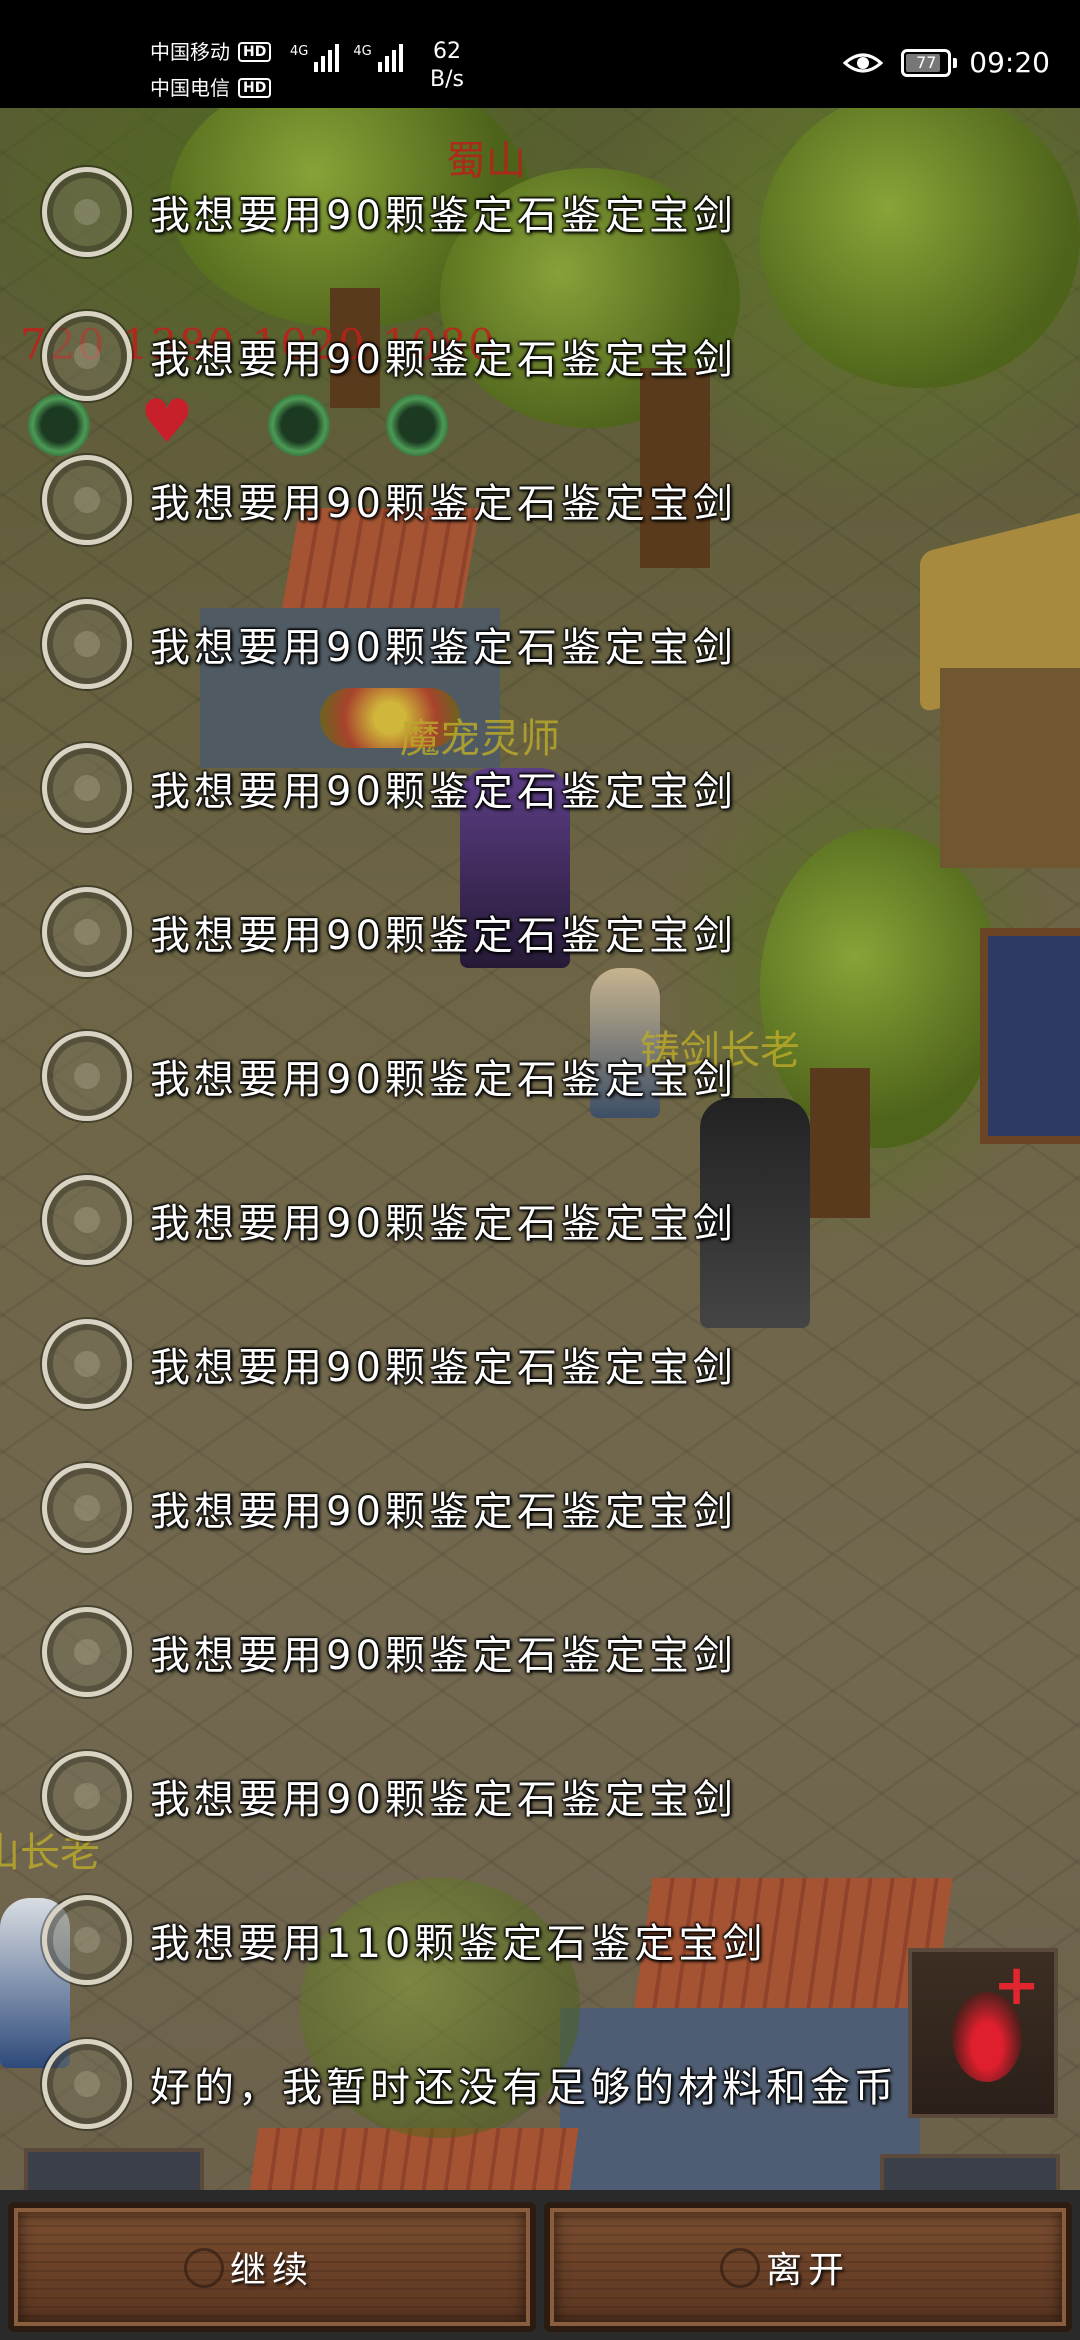 The image size is (1080, 2340). What do you see at coordinates (524, 2084) in the screenshot?
I see `option-text: 好的，我暂时还没有足够的材料和金币` at bounding box center [524, 2084].